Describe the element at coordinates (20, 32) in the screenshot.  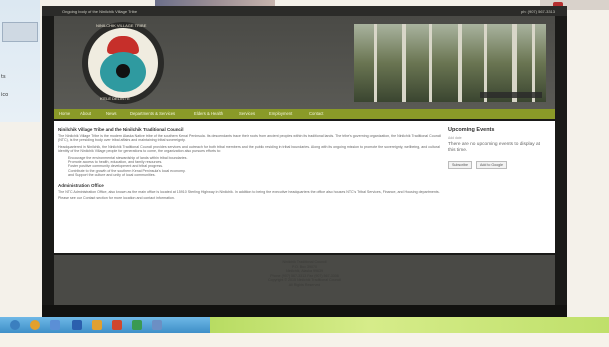
I see `background-window` at that location.